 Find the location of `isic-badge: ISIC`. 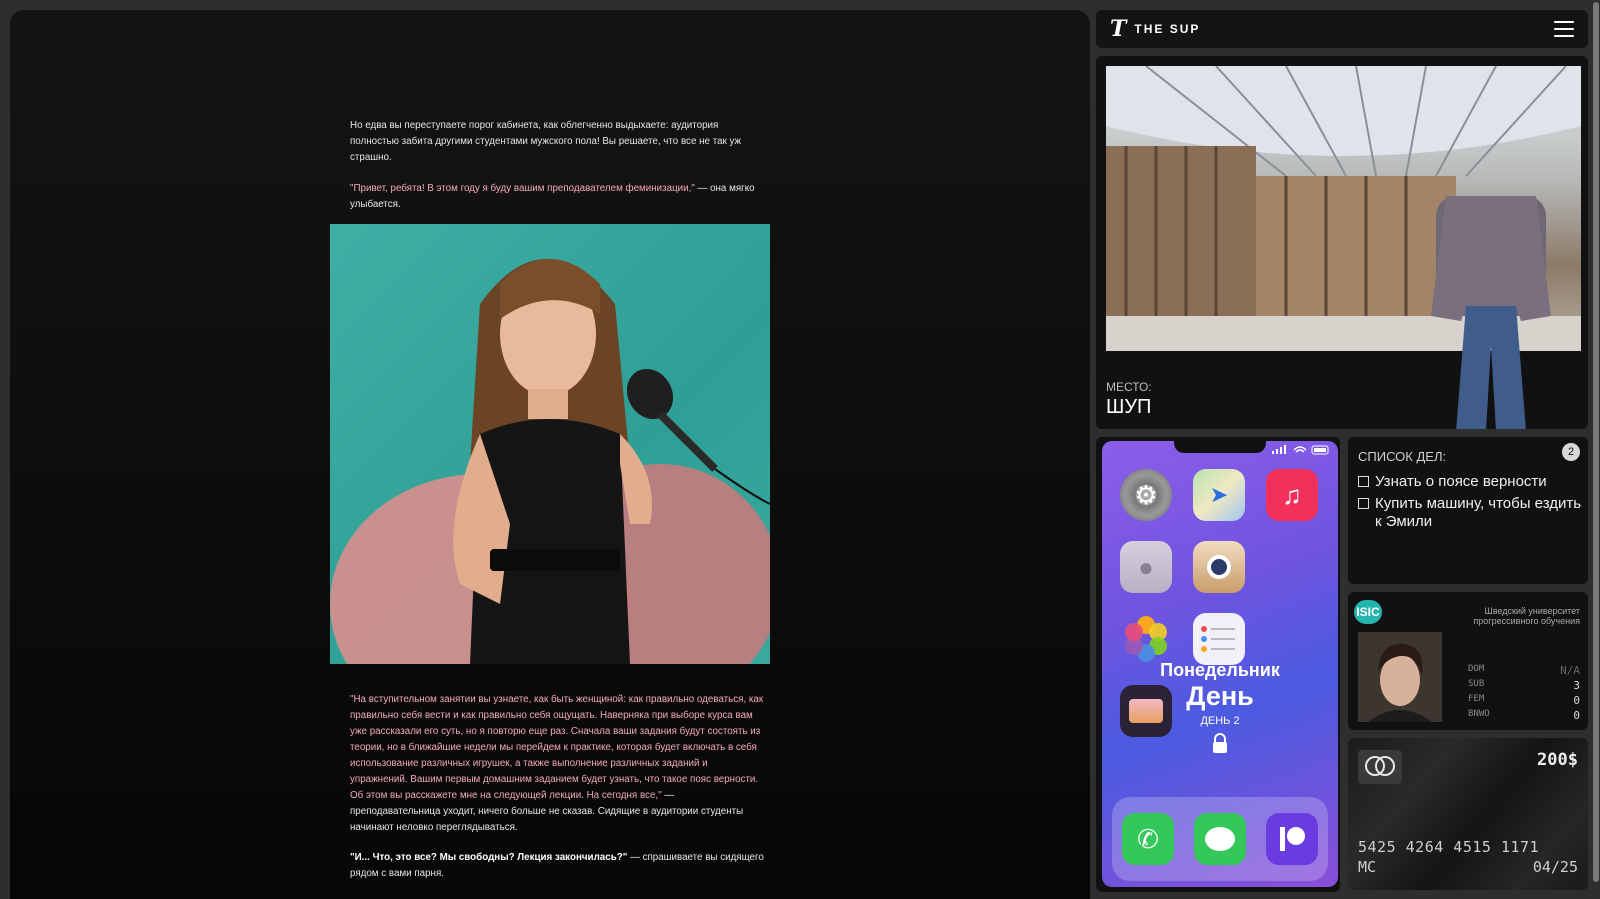

isic-badge: ISIC is located at coordinates (1368, 612).